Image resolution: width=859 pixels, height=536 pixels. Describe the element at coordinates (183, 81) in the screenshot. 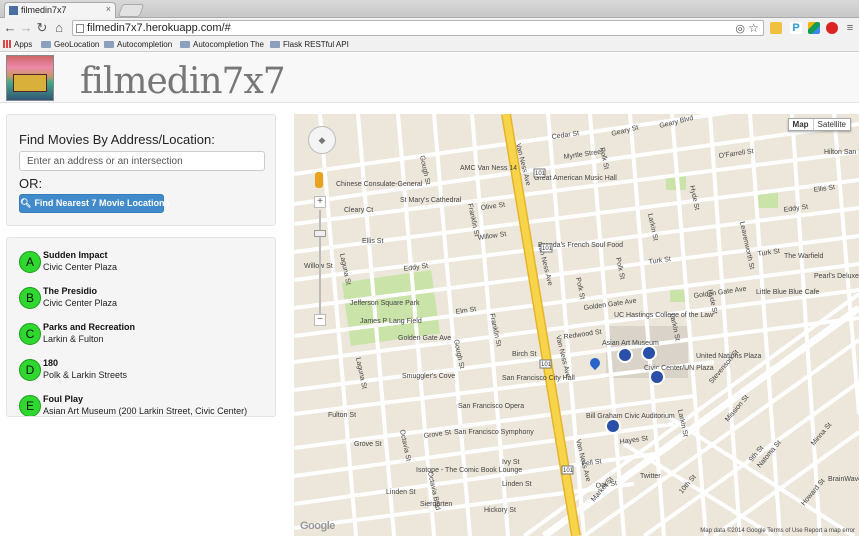

I see `brand-title: filmedin7x7` at that location.